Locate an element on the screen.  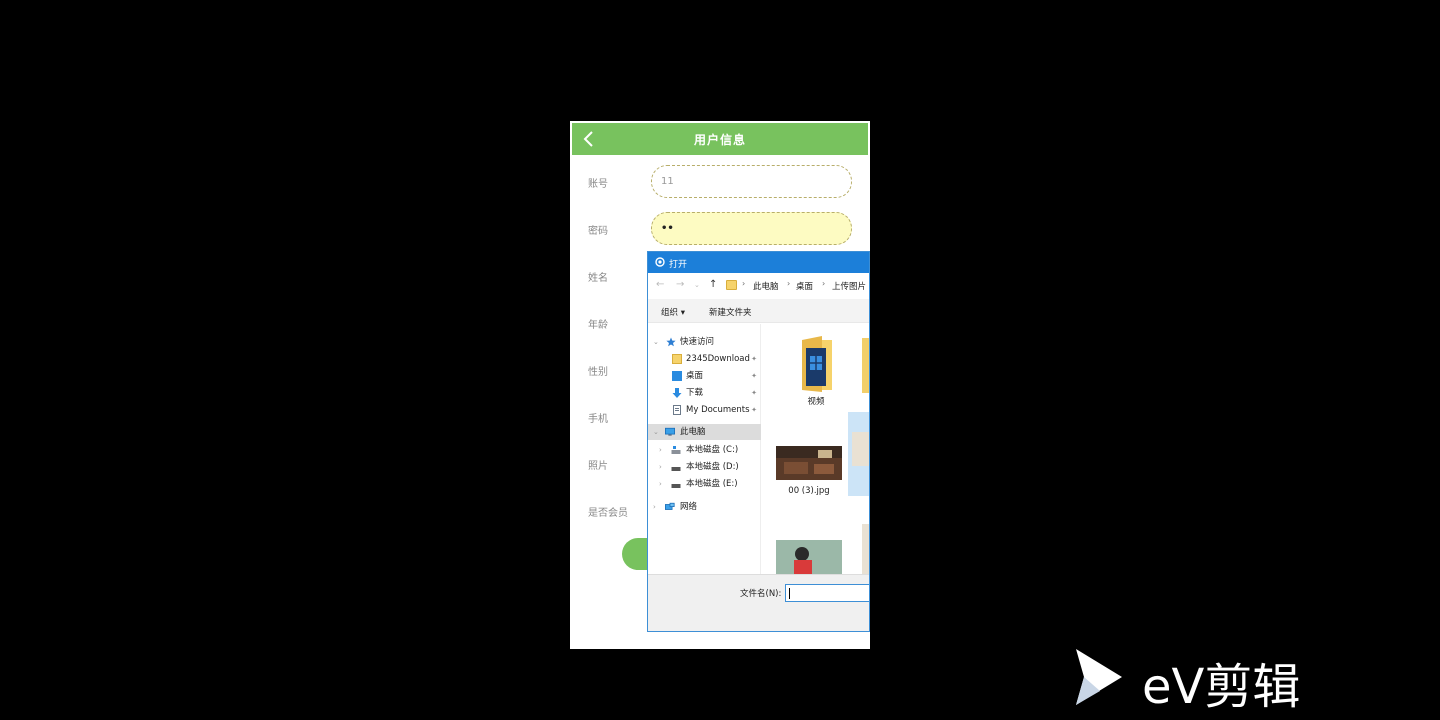
nav-2345download: 2345Download ✦ is located at coordinates (704, 359).